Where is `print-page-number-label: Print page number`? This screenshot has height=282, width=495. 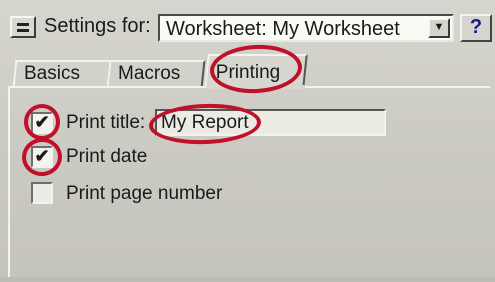 print-page-number-label: Print page number is located at coordinates (144, 193).